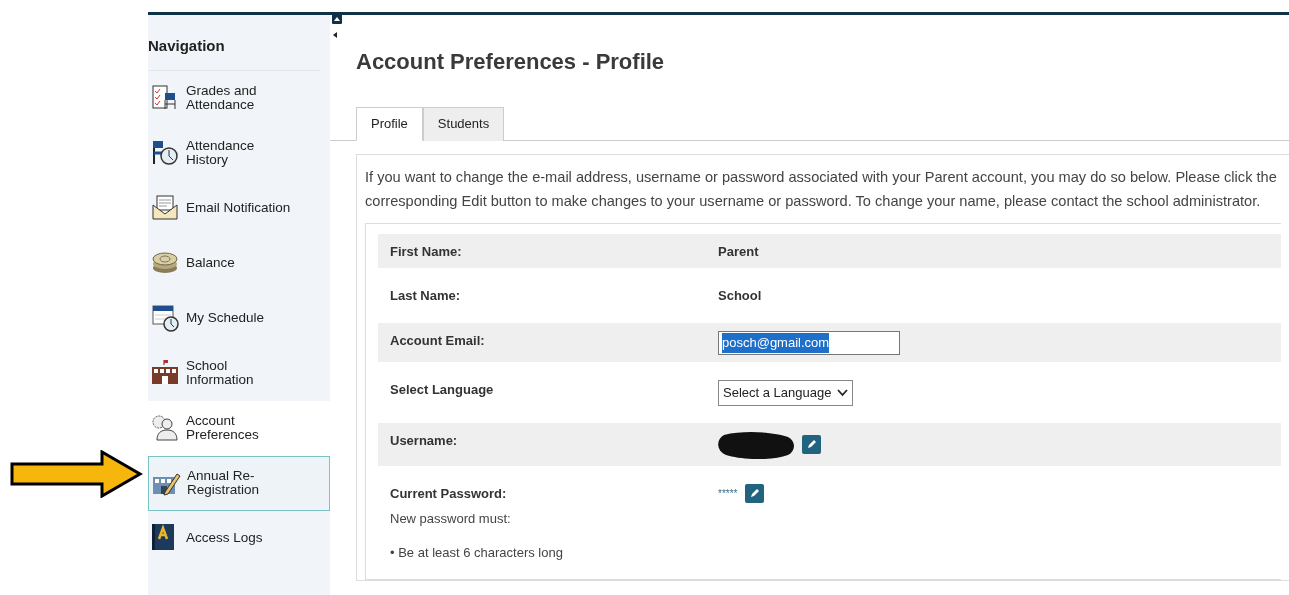 The height and width of the screenshot is (595, 1289). What do you see at coordinates (426, 296) in the screenshot?
I see `field-label: Last Name:` at bounding box center [426, 296].